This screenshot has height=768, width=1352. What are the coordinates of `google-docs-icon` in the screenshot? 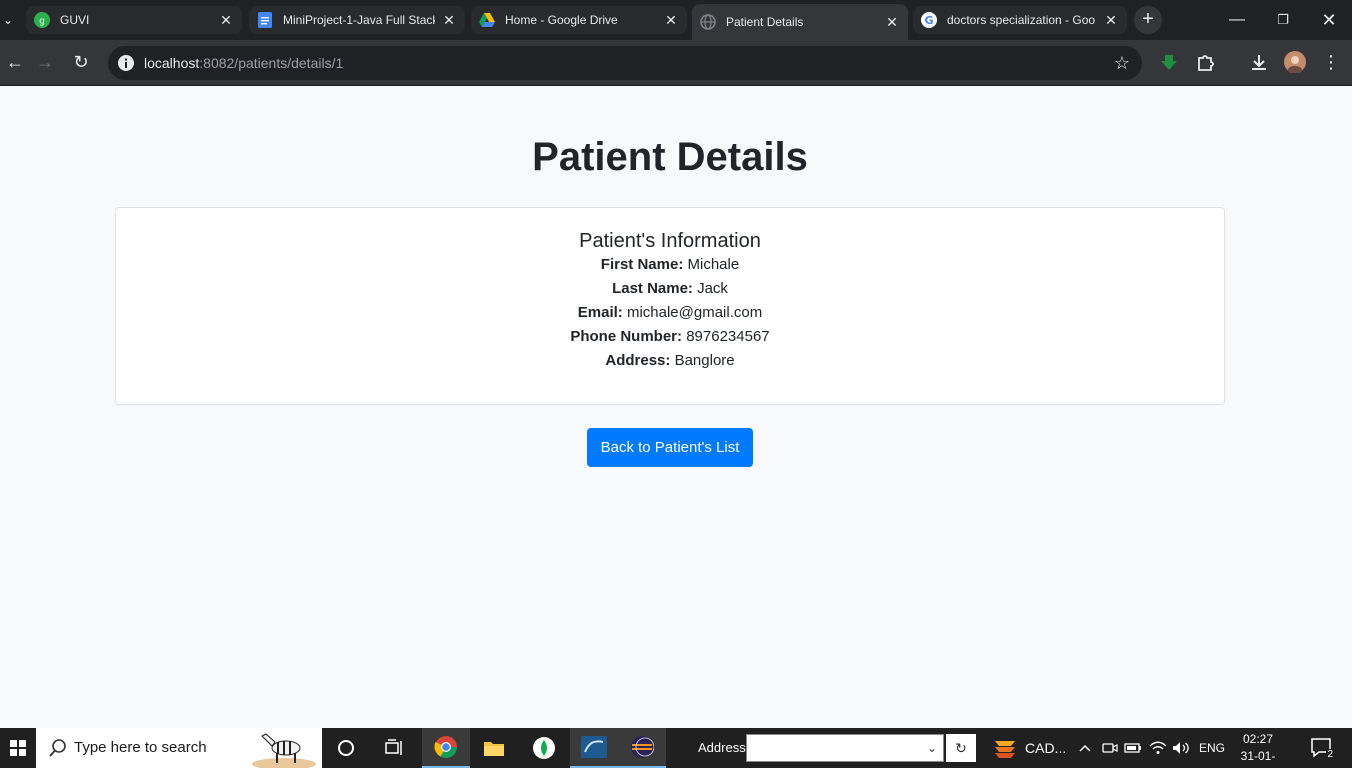 It's located at (265, 20).